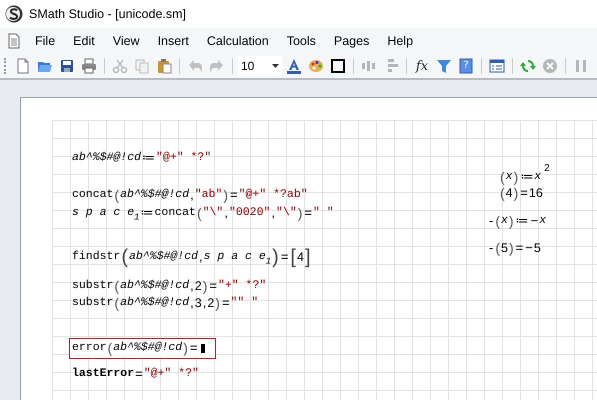  Describe the element at coordinates (514, 248) in the screenshot. I see `math-expression: -(5)=−5` at that location.